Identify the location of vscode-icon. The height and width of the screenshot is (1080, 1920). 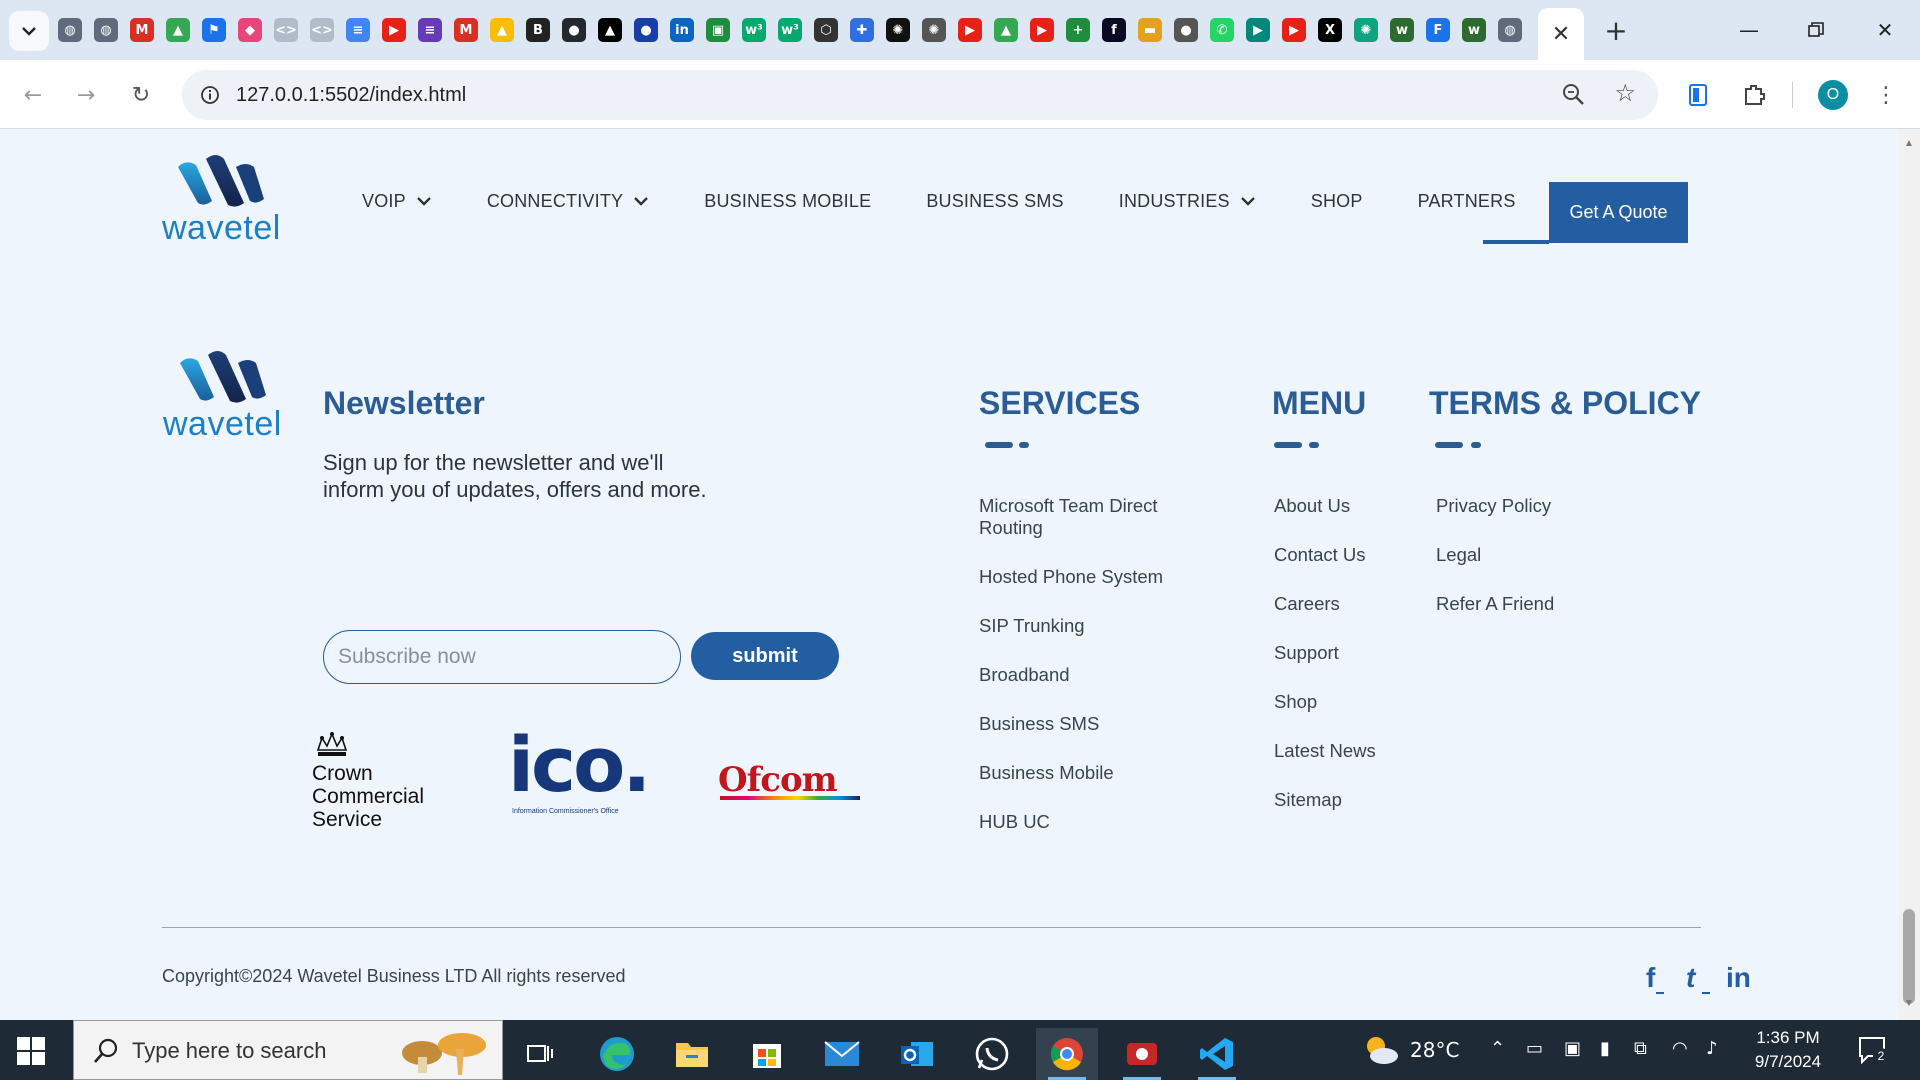
(1217, 1054).